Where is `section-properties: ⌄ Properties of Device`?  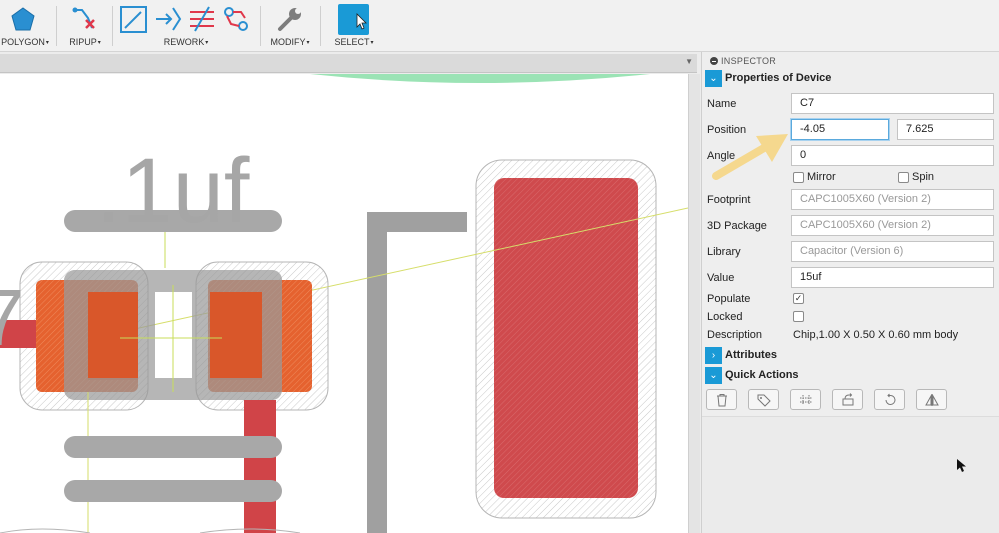 section-properties: ⌄ Properties of Device is located at coordinates (850, 78).